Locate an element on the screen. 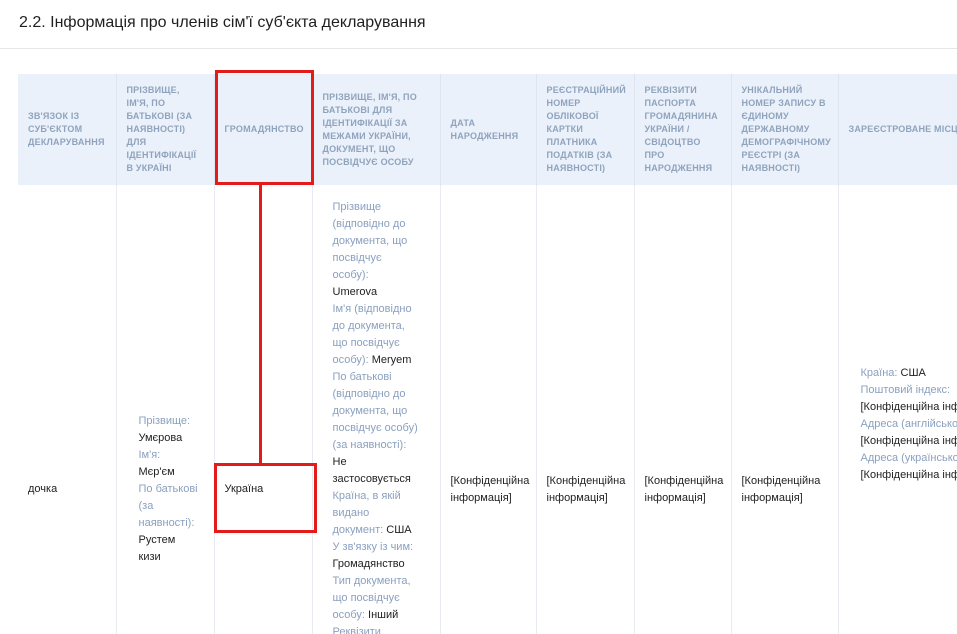  patronymic-label: По батькові (за наявності): is located at coordinates (169, 506).